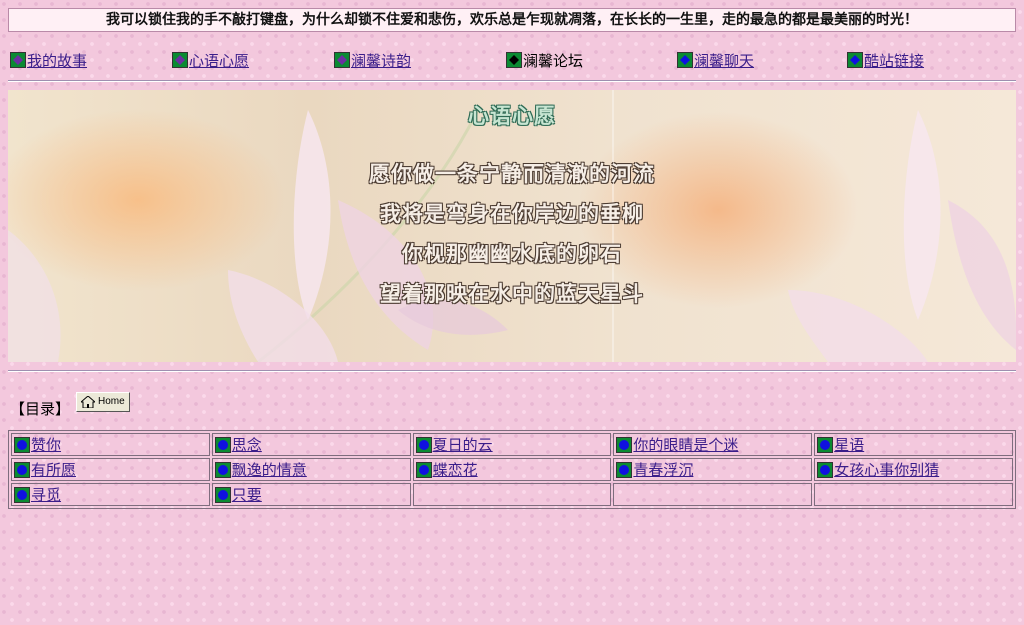  I want to click on table-cell: 你的眼睛是个迷, so click(713, 444).